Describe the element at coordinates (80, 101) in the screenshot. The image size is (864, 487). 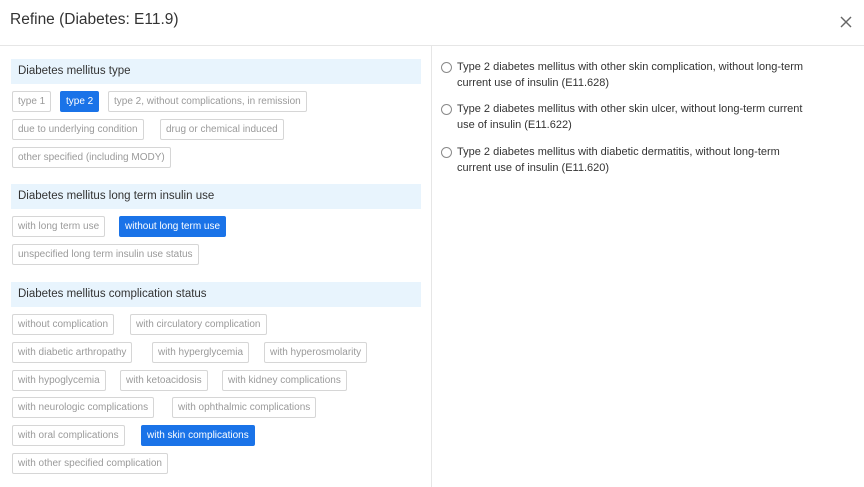
I see `chip-type-2: type 2` at that location.